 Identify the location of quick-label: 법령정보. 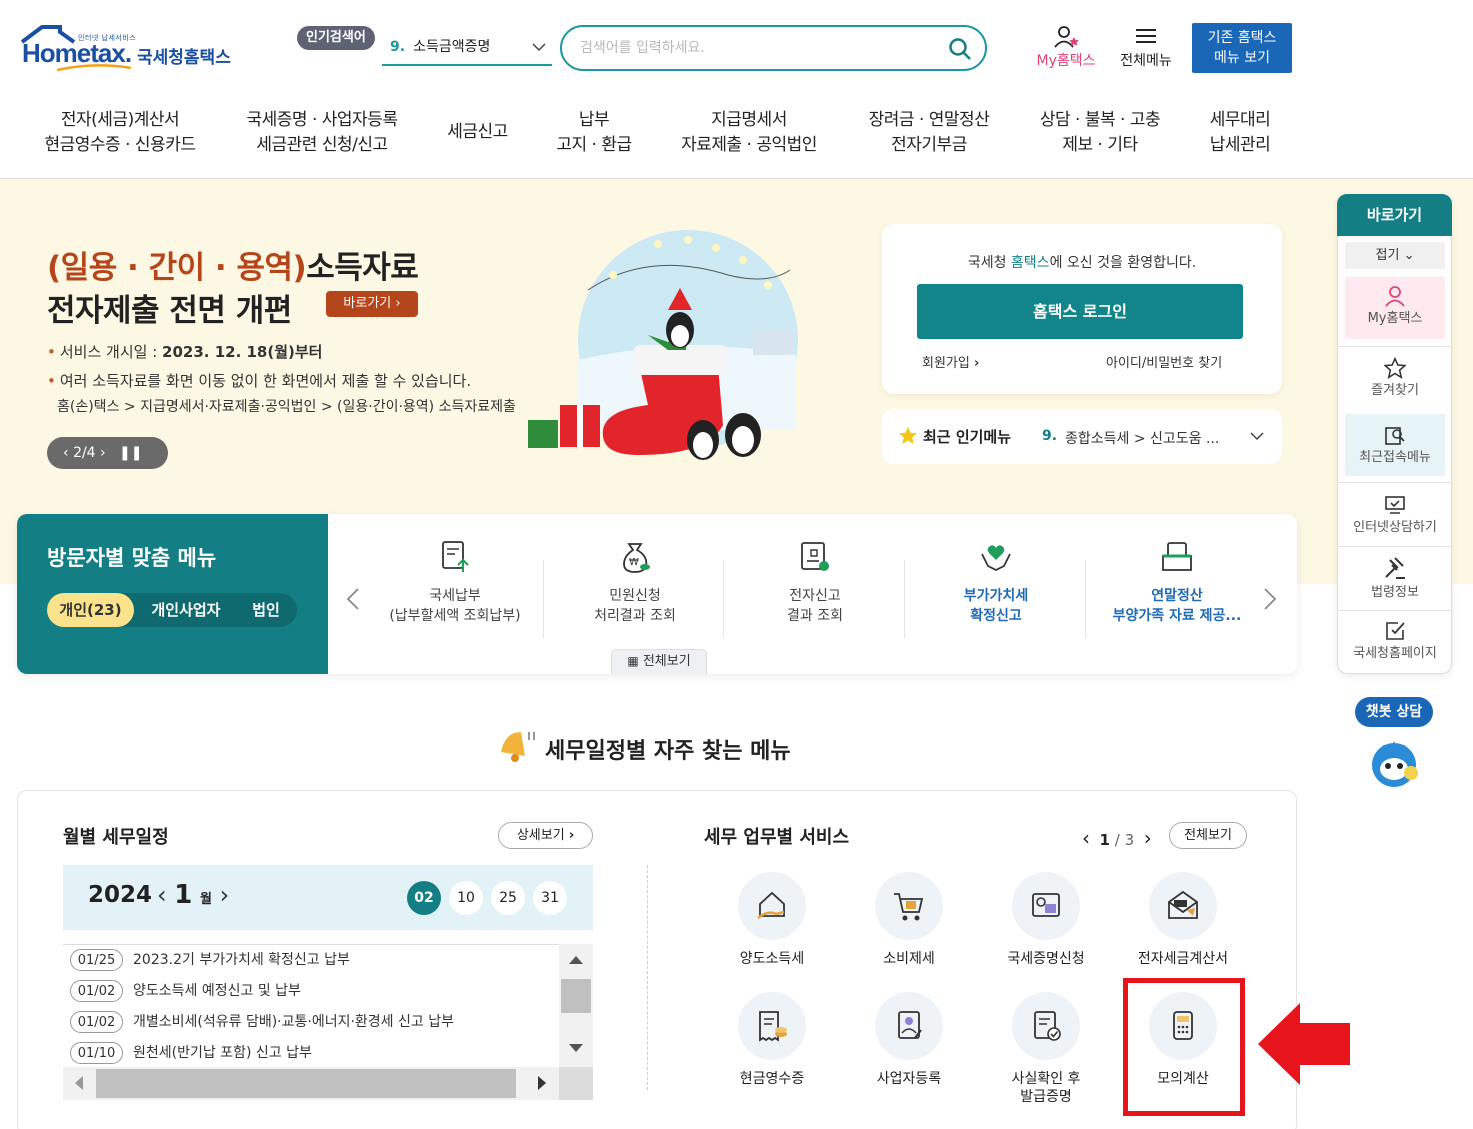
(1395, 592).